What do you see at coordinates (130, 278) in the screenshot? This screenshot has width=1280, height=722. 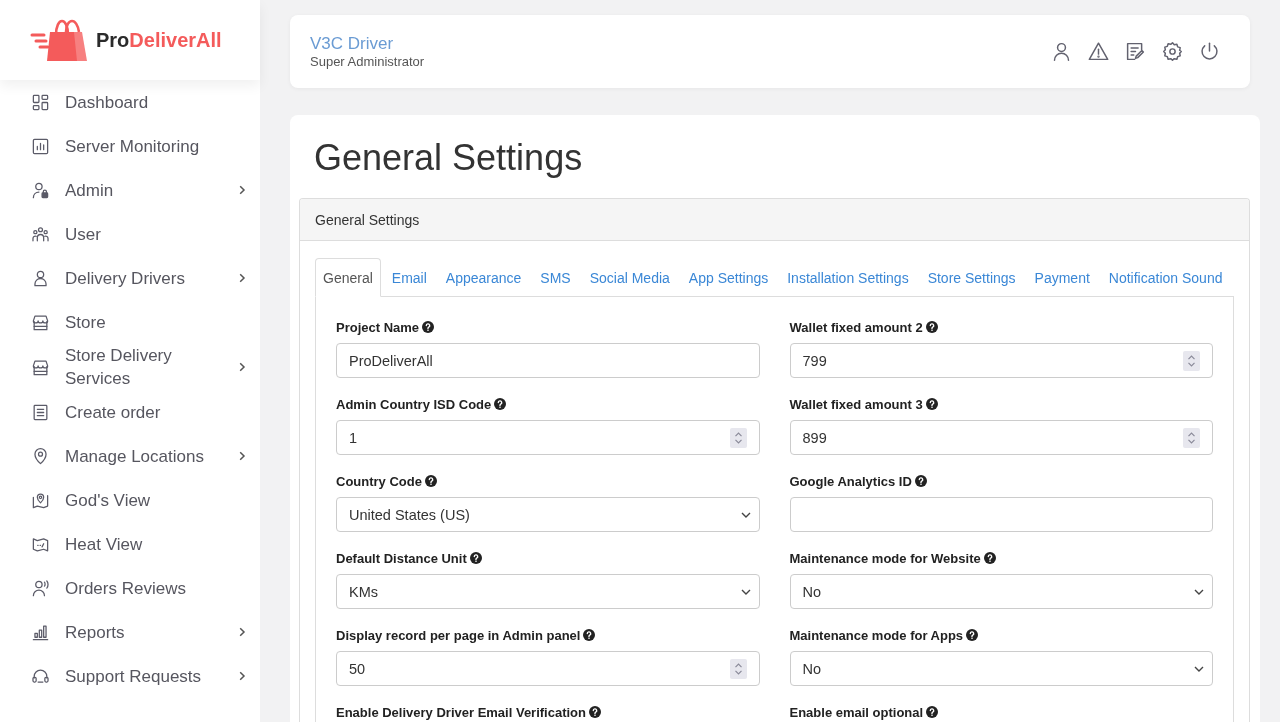 I see `sidebar-item: Delivery Drivers` at bounding box center [130, 278].